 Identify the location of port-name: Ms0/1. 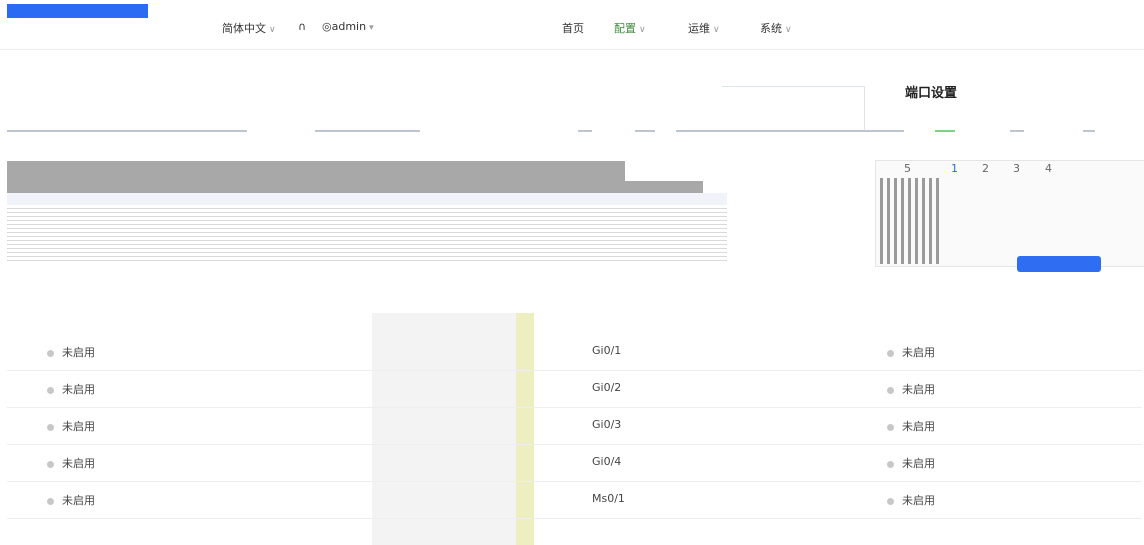
(608, 498).